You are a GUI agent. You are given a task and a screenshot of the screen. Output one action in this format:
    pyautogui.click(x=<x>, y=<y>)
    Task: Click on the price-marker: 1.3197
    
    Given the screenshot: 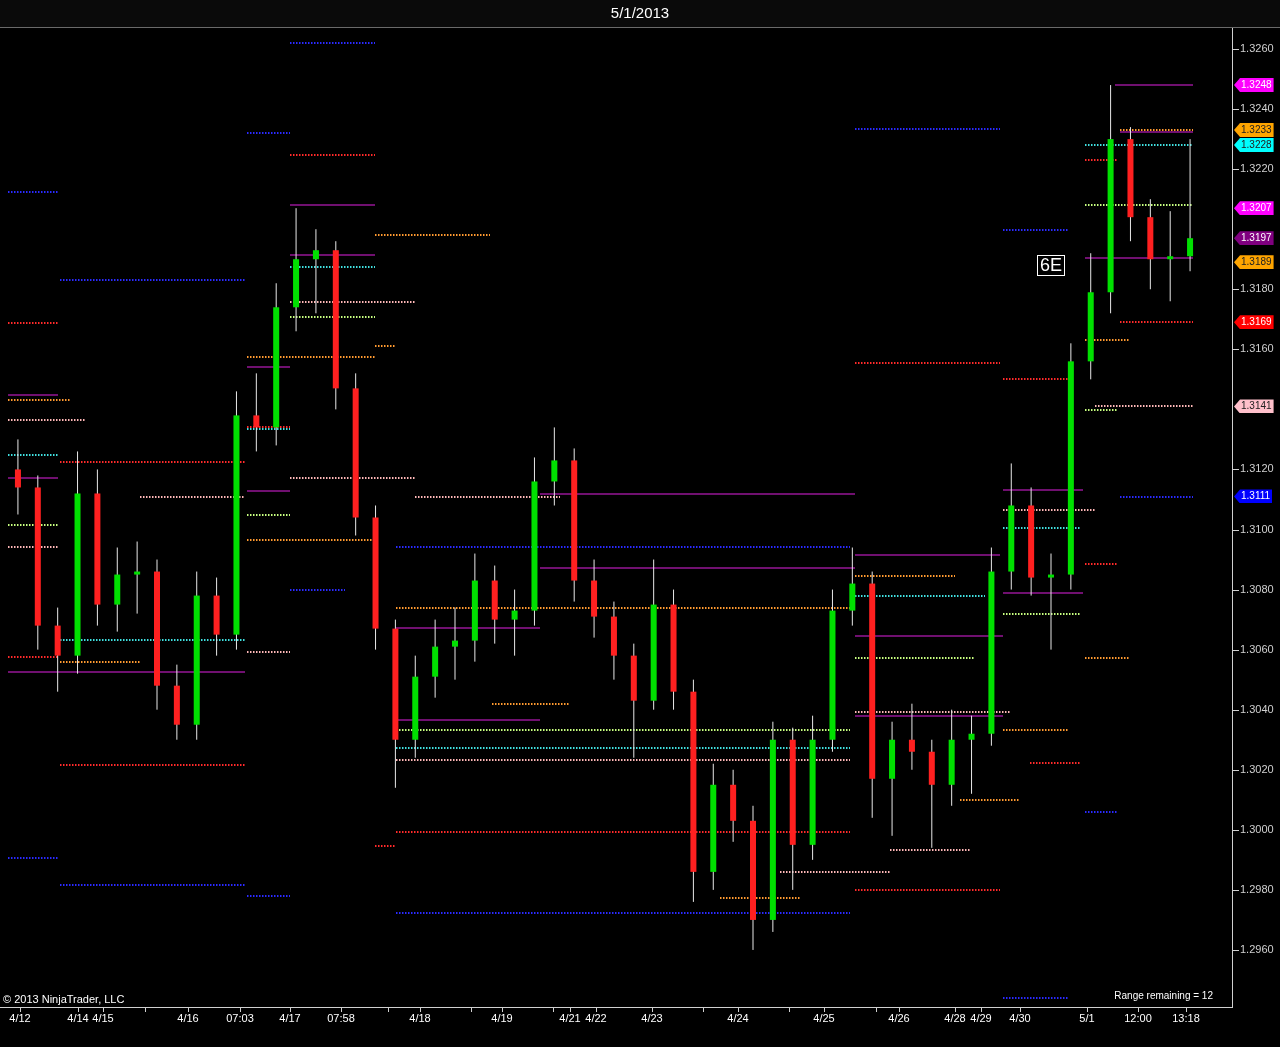 What is the action you would take?
    pyautogui.click(x=1254, y=238)
    